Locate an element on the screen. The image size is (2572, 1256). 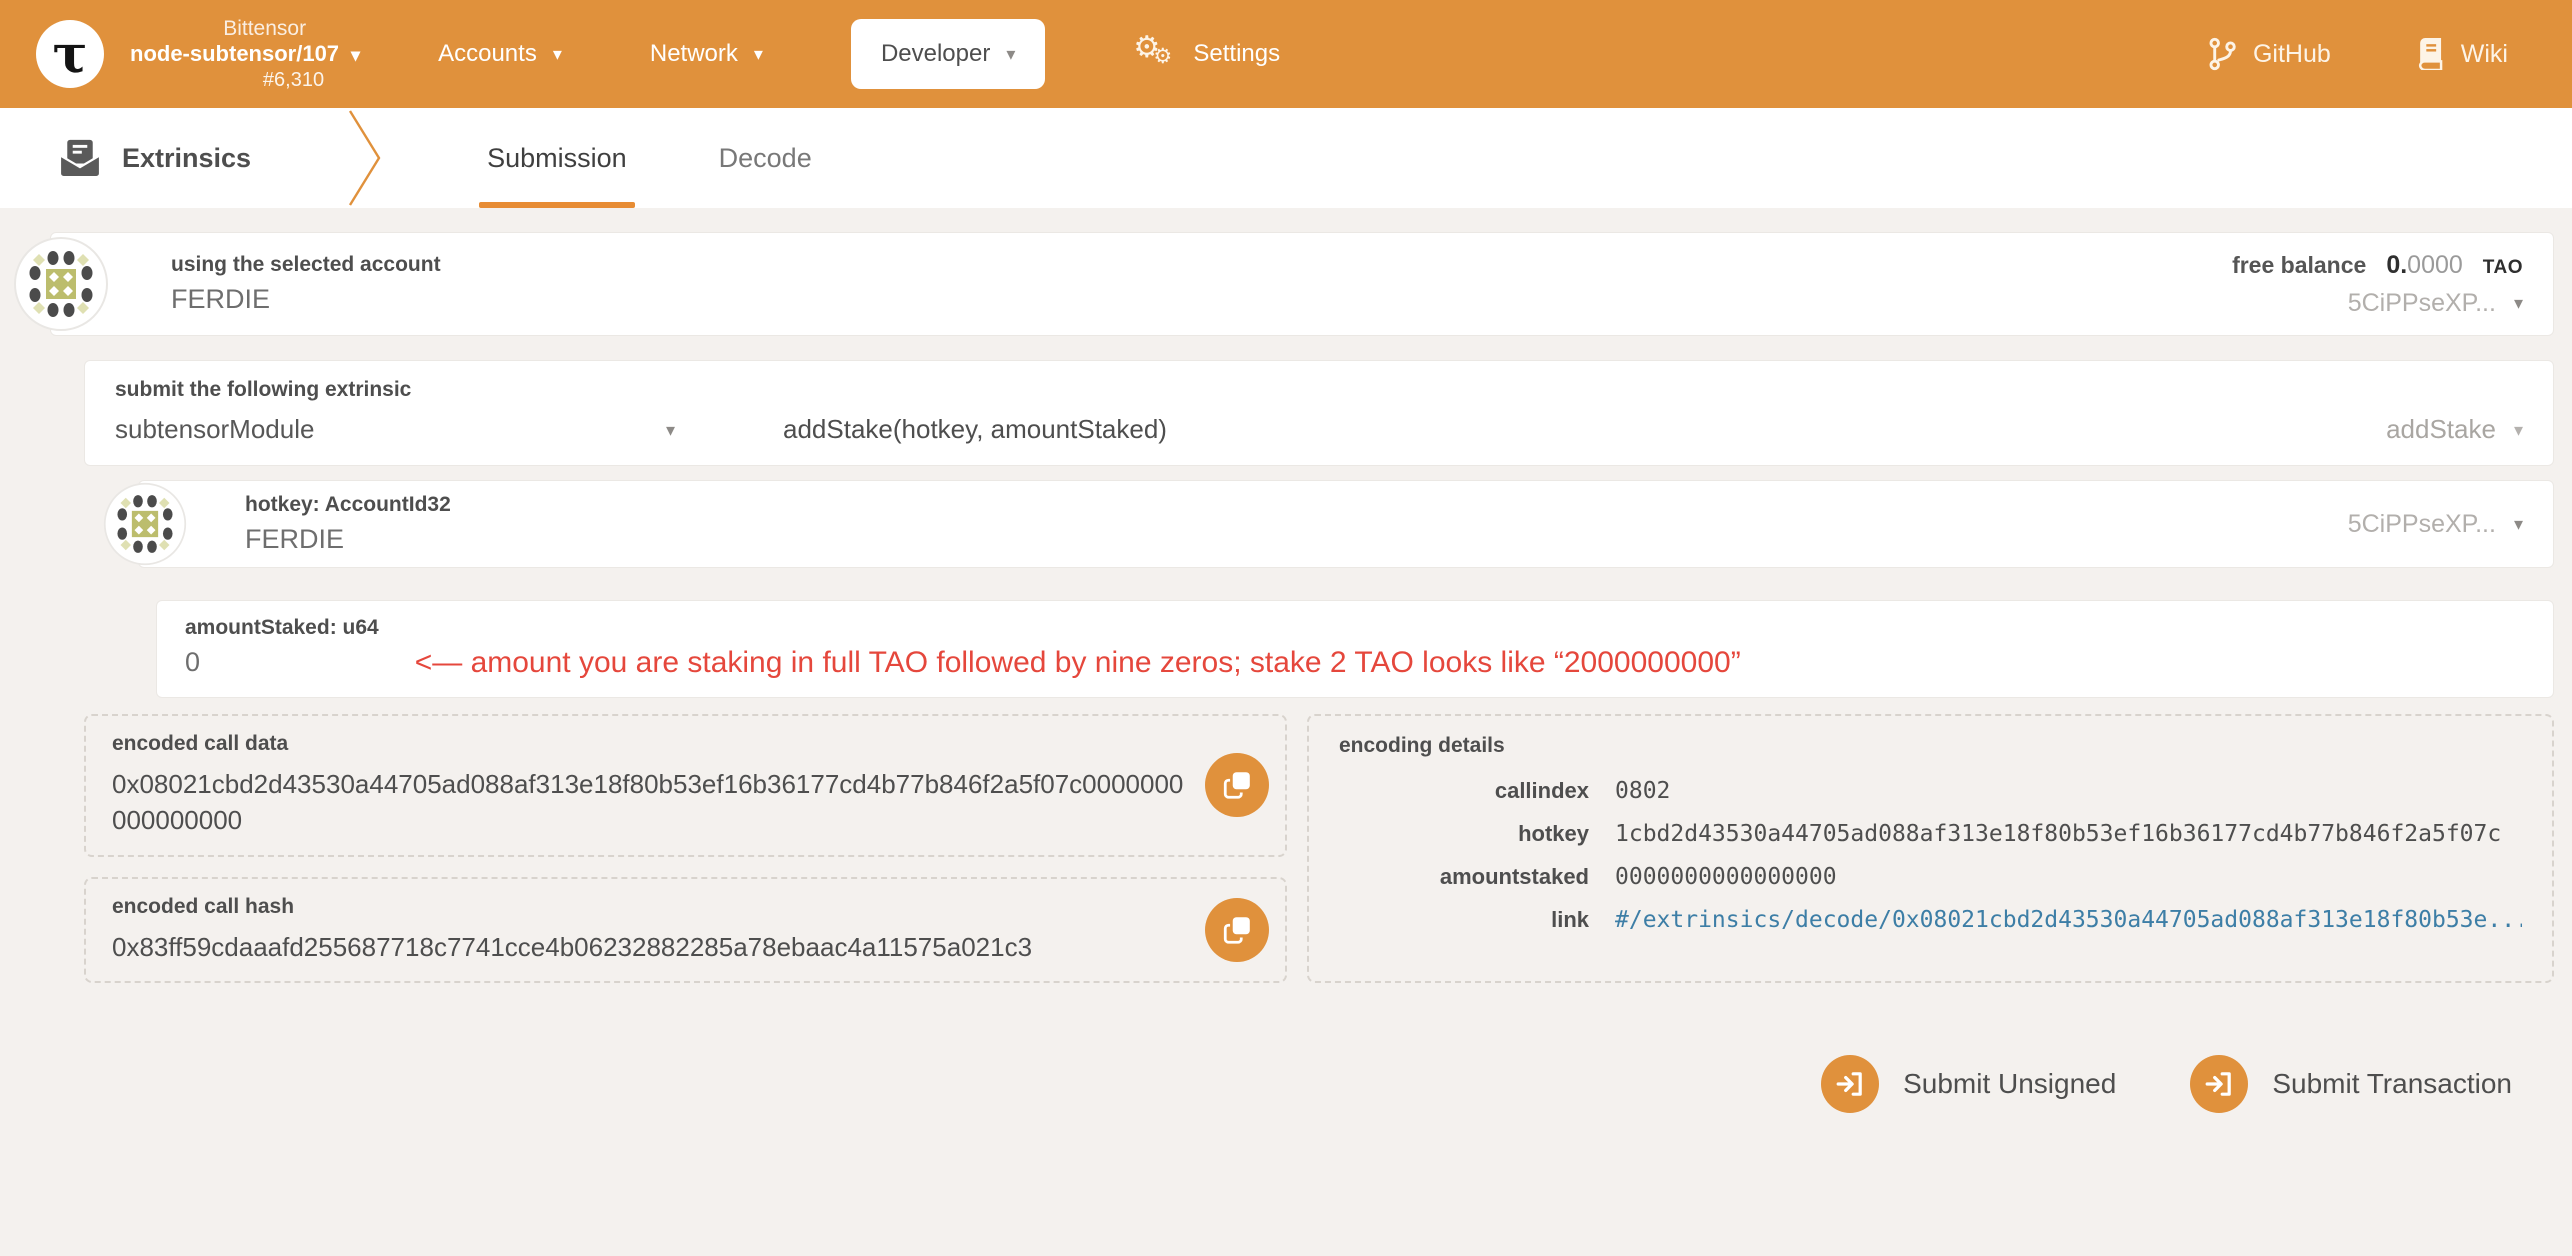
submit-unsigned-button: Submit Unsigned is located at coordinates (1968, 1084).